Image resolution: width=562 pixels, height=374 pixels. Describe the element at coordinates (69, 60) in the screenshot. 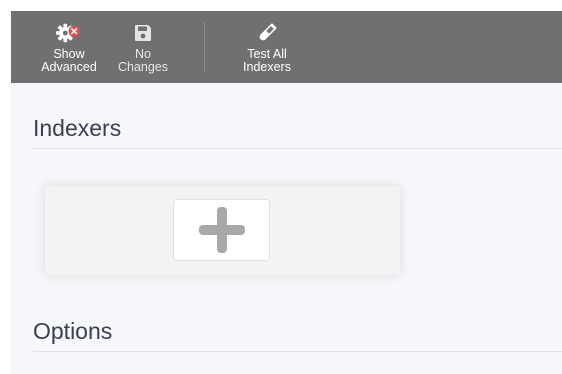

I see `show-advanced-label: Show Advanced` at that location.